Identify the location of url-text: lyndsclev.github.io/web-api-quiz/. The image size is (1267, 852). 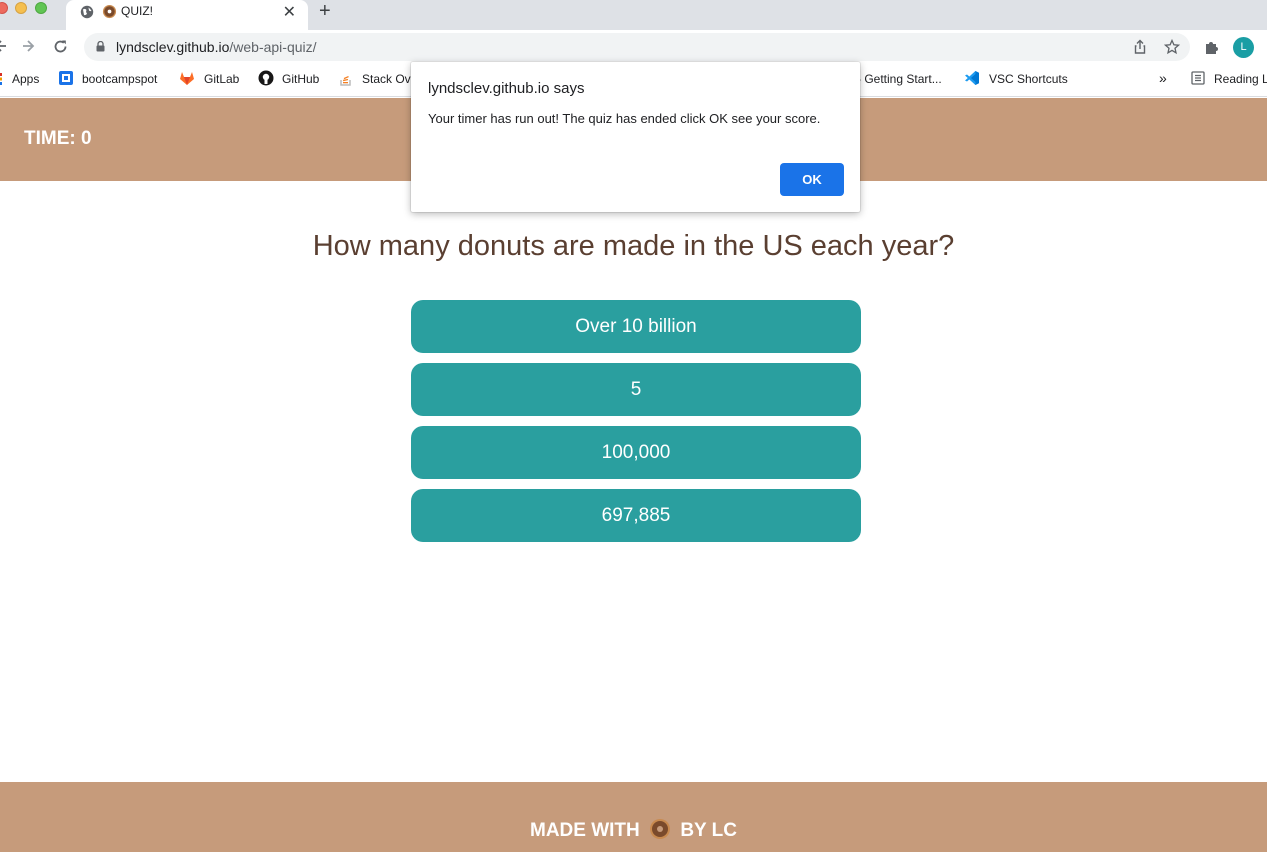
(216, 47).